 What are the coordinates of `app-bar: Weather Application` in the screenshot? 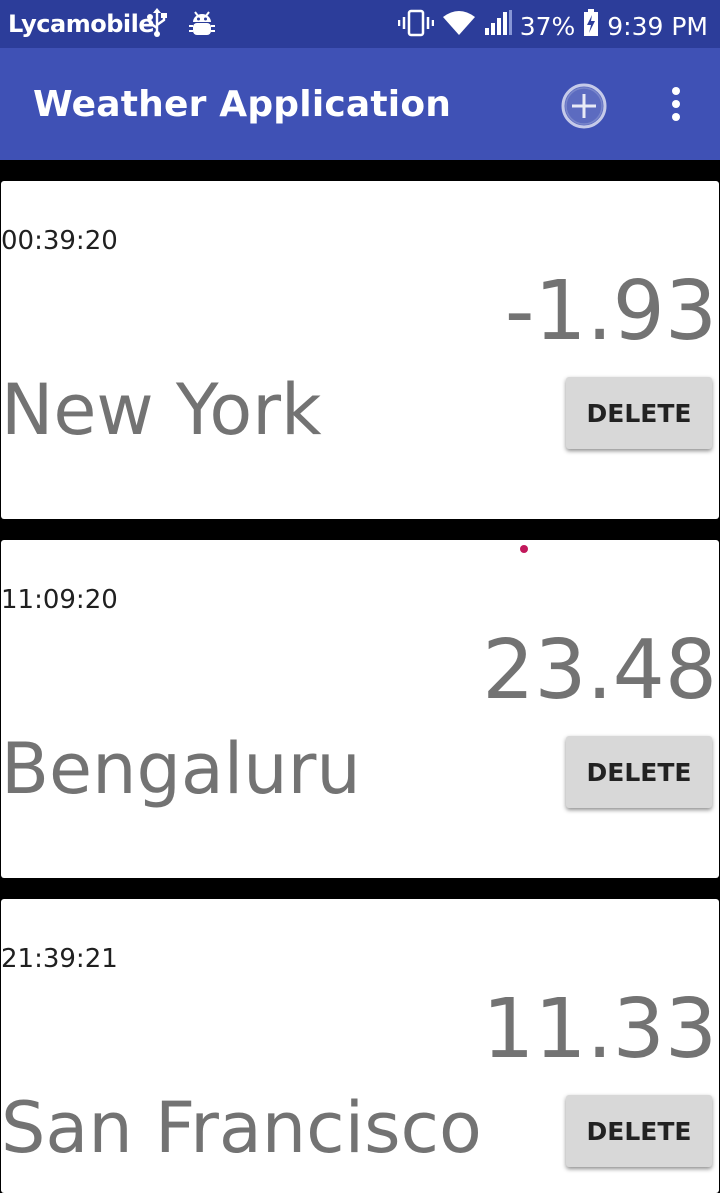 It's located at (360, 104).